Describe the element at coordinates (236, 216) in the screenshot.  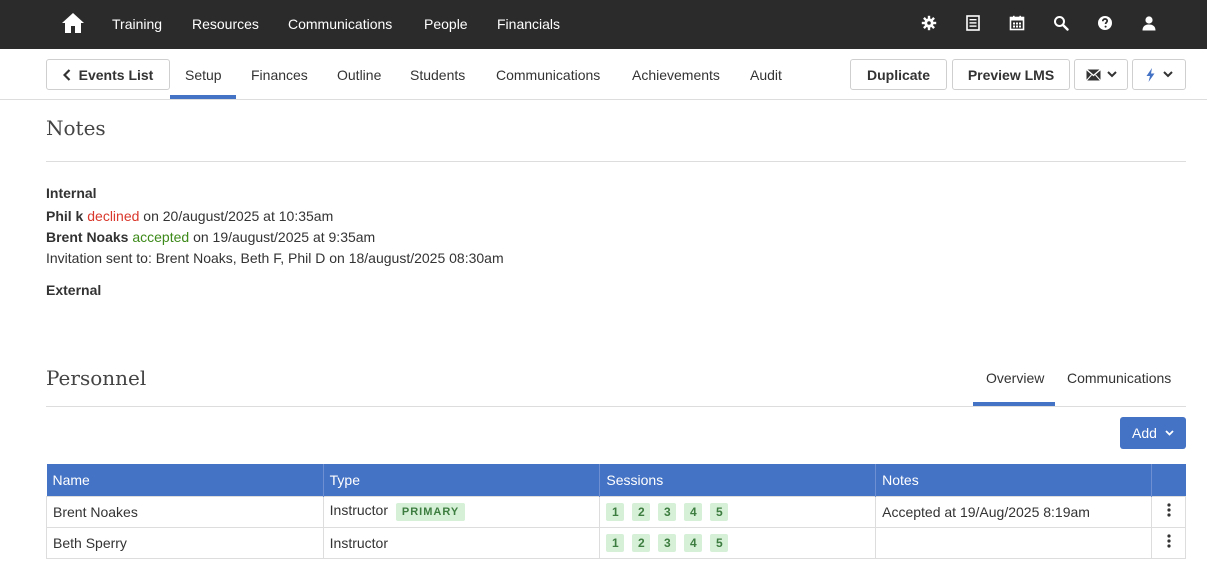
I see `note-detail: on 20/august/2025 at 10:35am` at that location.